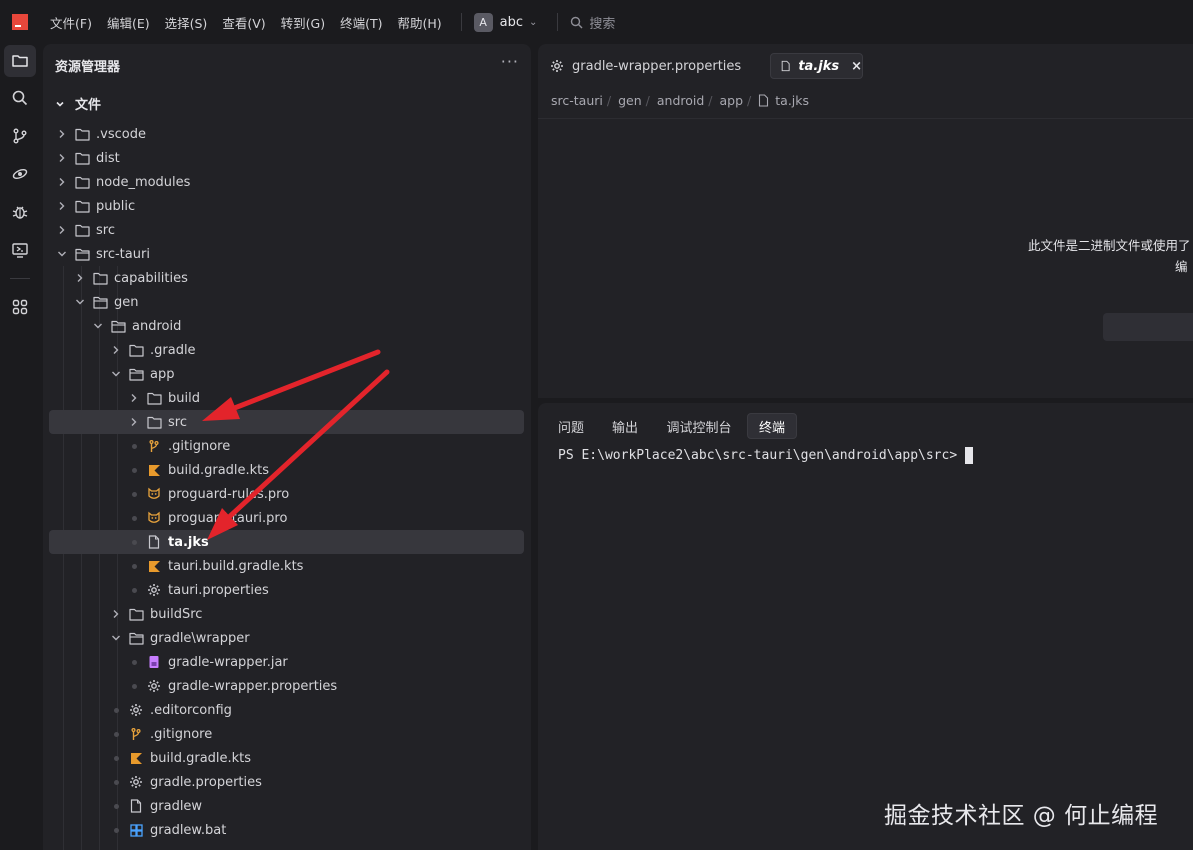 This screenshot has width=1193, height=850. What do you see at coordinates (286, 782) in the screenshot?
I see `tree-file-gradle-properties: gradle.properties` at bounding box center [286, 782].